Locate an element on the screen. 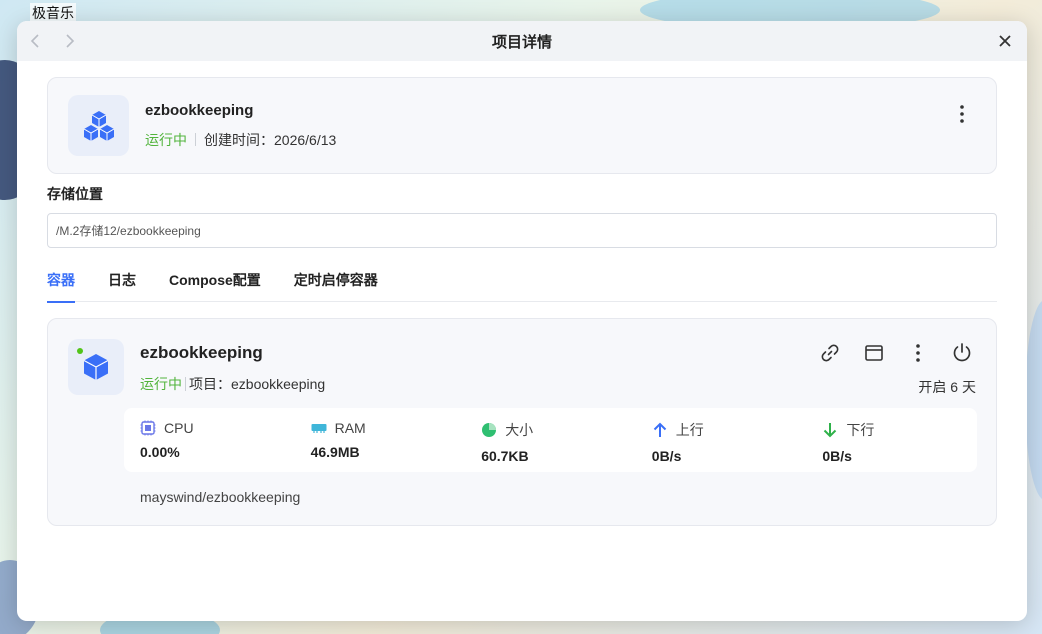  close-icon is located at coordinates (1005, 41).